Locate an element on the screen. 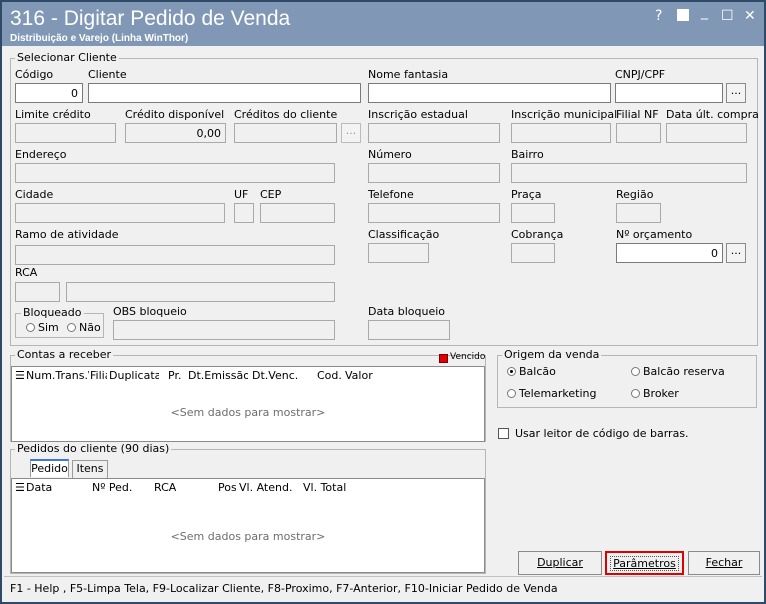 This screenshot has height=604, width=766. window-subtitle: Distribuição e Varejo (Linha WinThor) is located at coordinates (99, 38).